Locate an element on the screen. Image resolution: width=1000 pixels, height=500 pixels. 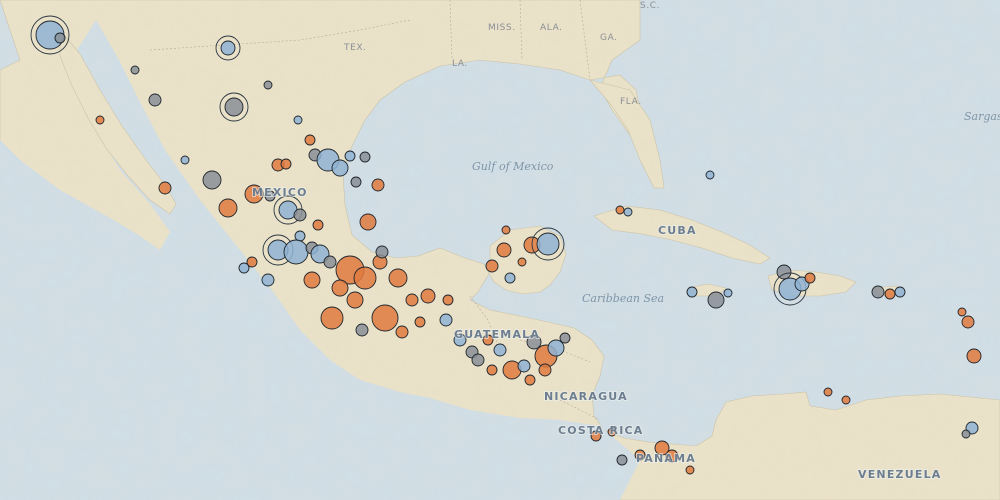
state-label-tex: TEX. is located at coordinates (355, 48).